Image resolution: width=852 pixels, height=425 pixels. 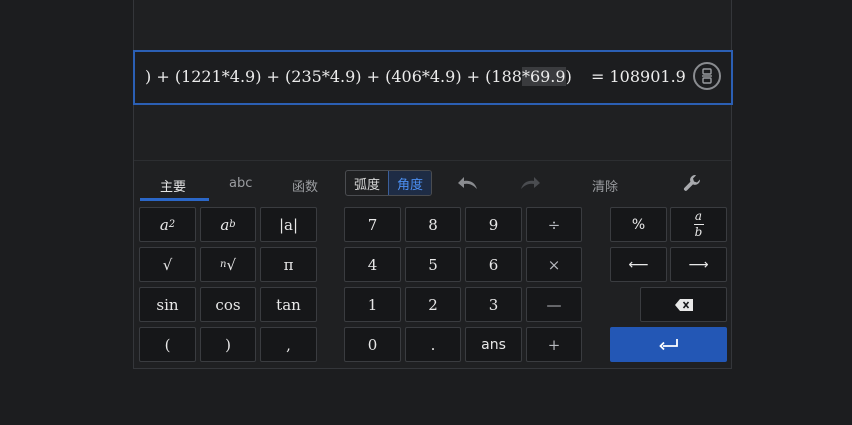 I want to click on radian-button: 弧度, so click(x=367, y=183).